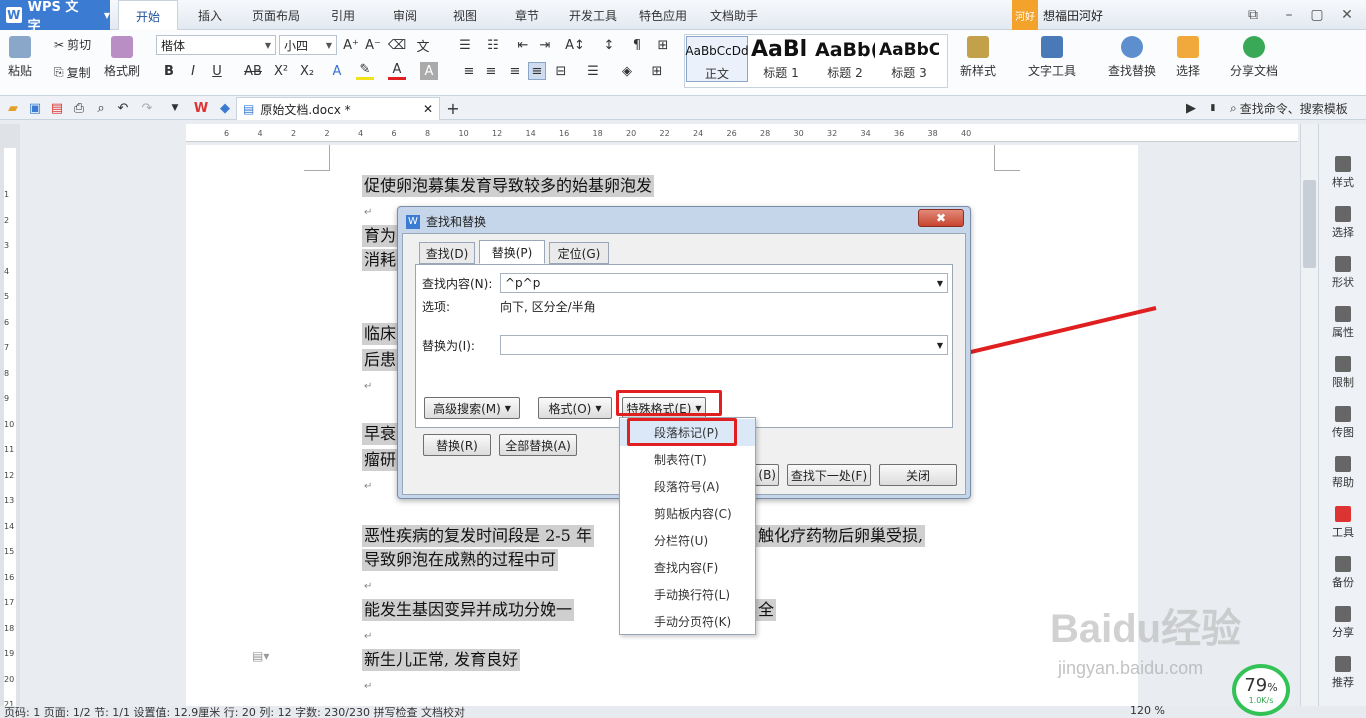 The image size is (1366, 718). I want to click on special-menu-item: 剪贴板内容(C), so click(687, 513).